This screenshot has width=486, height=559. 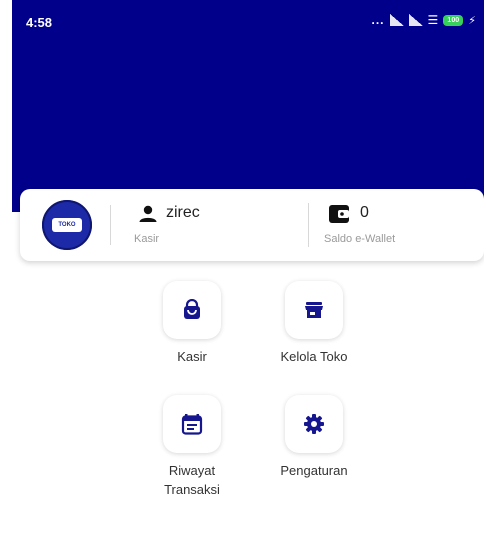 What do you see at coordinates (192, 470) in the screenshot?
I see `menu-riwayat-line1: Riwayat` at bounding box center [192, 470].